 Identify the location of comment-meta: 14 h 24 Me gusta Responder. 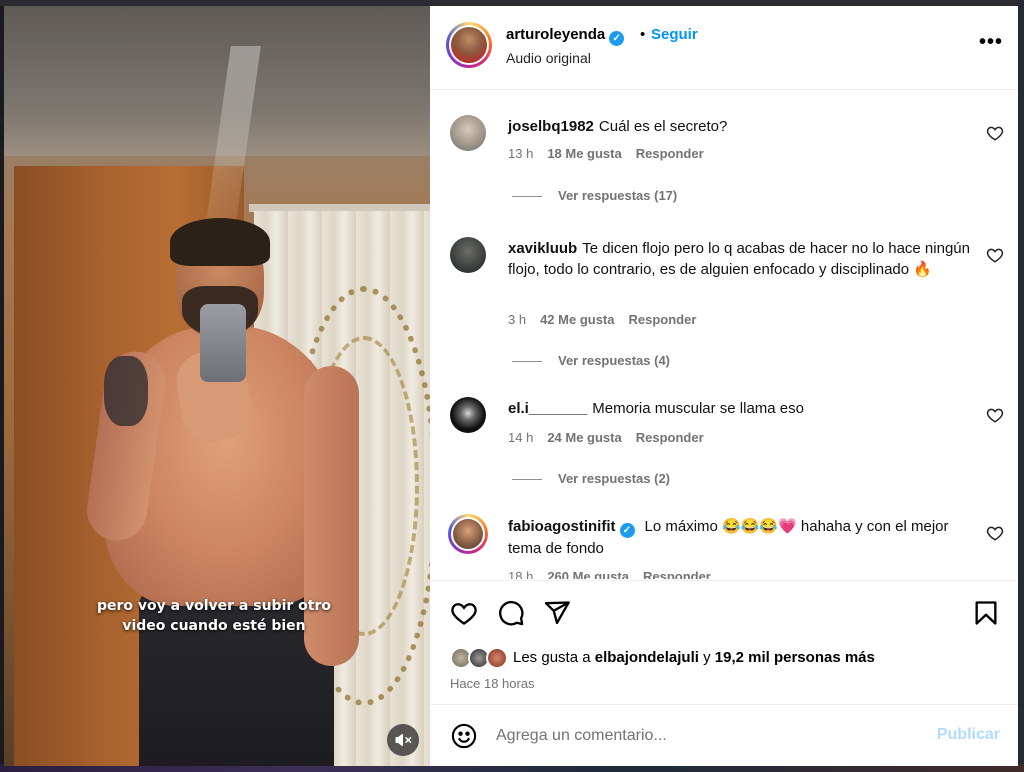
(613, 437).